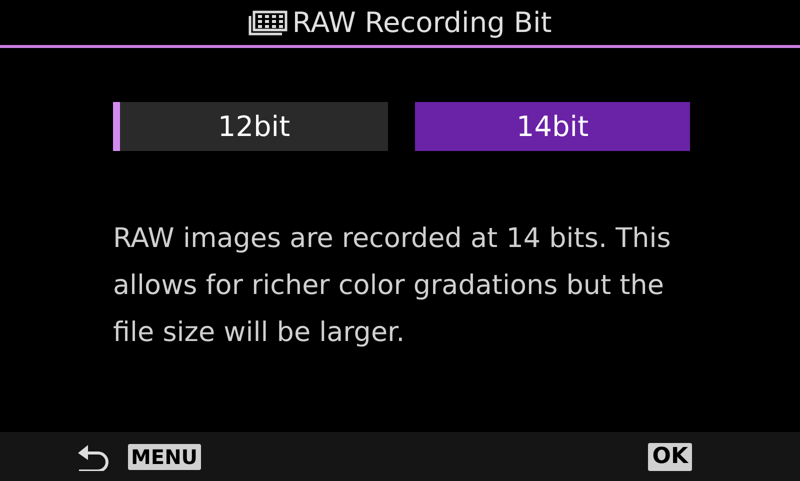 This screenshot has height=481, width=800. What do you see at coordinates (164, 457) in the screenshot?
I see `menu-key: MENU` at bounding box center [164, 457].